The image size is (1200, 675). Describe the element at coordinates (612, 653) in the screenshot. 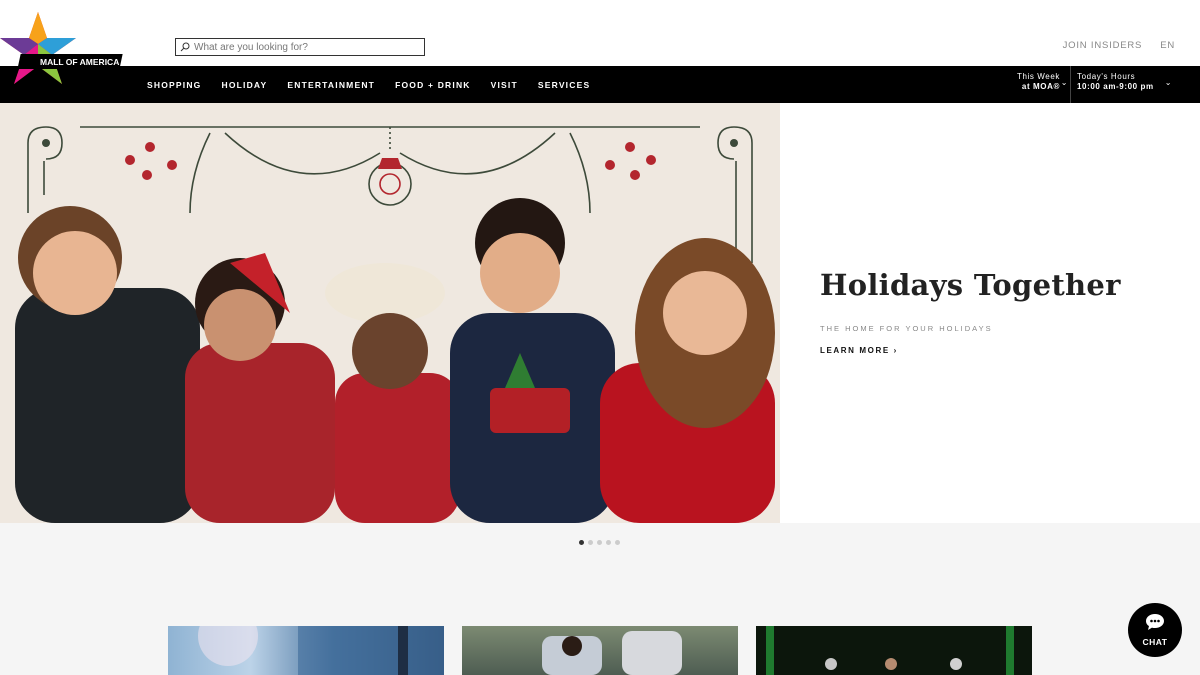

I see `people-photo` at that location.